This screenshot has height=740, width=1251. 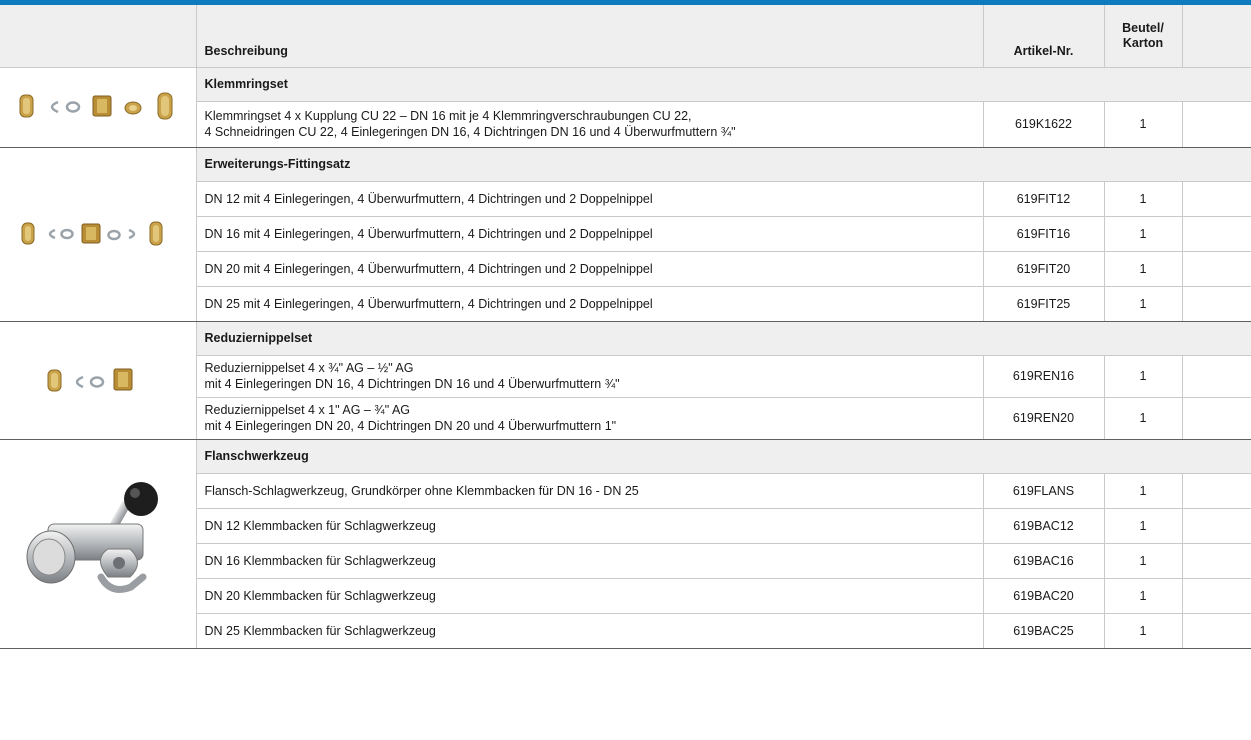 I want to click on table-header-row: Beschreibung Artikel-Nr. Beutel/ Karton, so click(x=625, y=36).